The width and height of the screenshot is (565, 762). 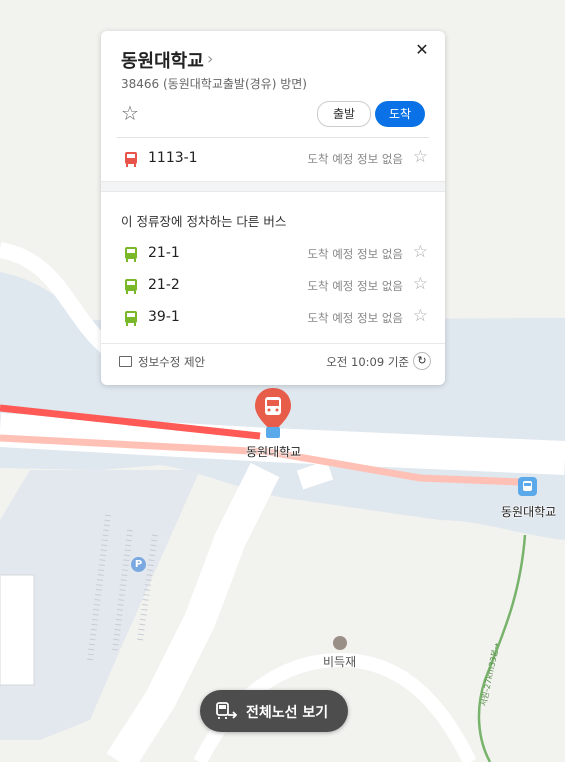 What do you see at coordinates (273, 137) in the screenshot?
I see `divider` at bounding box center [273, 137].